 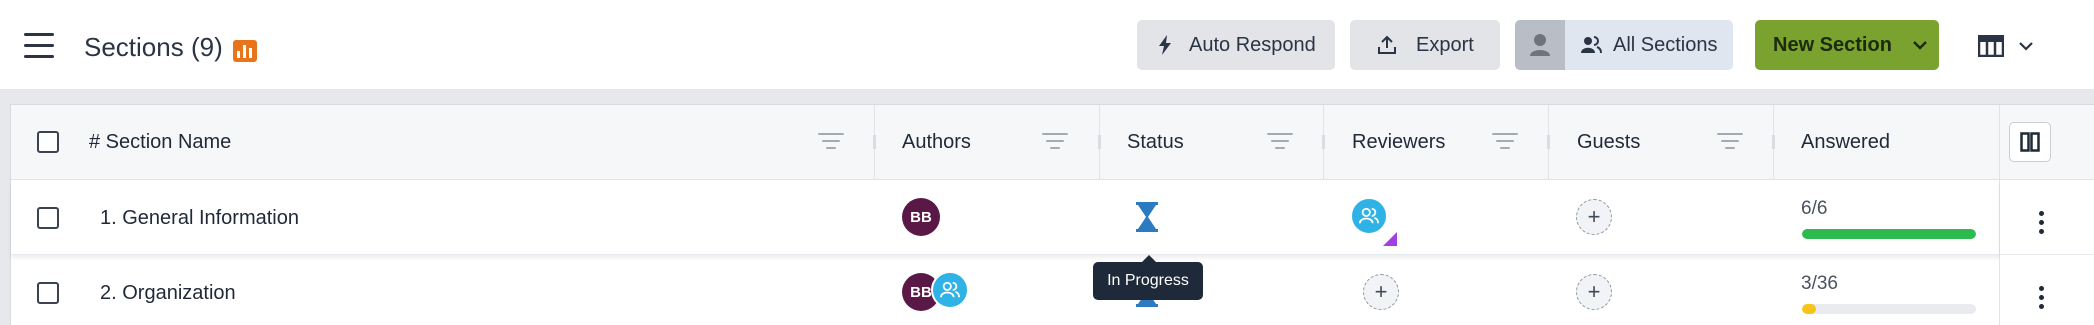 What do you see at coordinates (1814, 208) in the screenshot?
I see `answered-count: 6/6` at bounding box center [1814, 208].